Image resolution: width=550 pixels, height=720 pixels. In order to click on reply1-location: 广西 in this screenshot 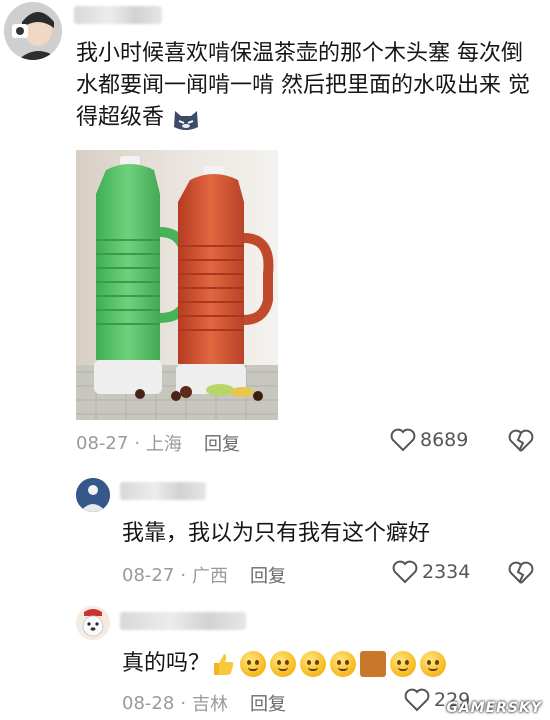, I will do `click(210, 576)`.